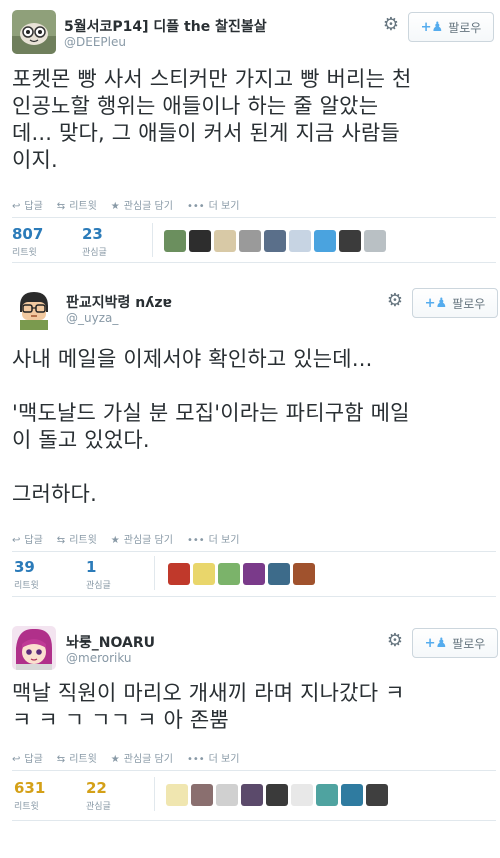  Describe the element at coordinates (94, 242) in the screenshot. I see `like-count: 23 관심글` at that location.